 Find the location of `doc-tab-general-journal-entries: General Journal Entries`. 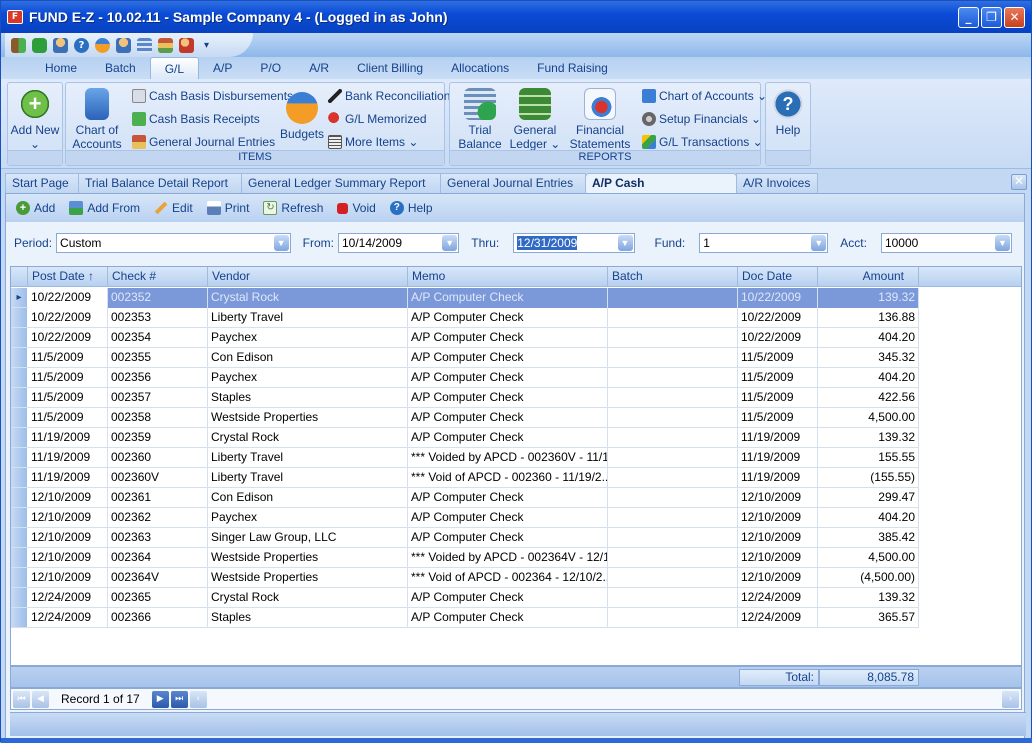

doc-tab-general-journal-entries: General Journal Entries is located at coordinates (513, 183).